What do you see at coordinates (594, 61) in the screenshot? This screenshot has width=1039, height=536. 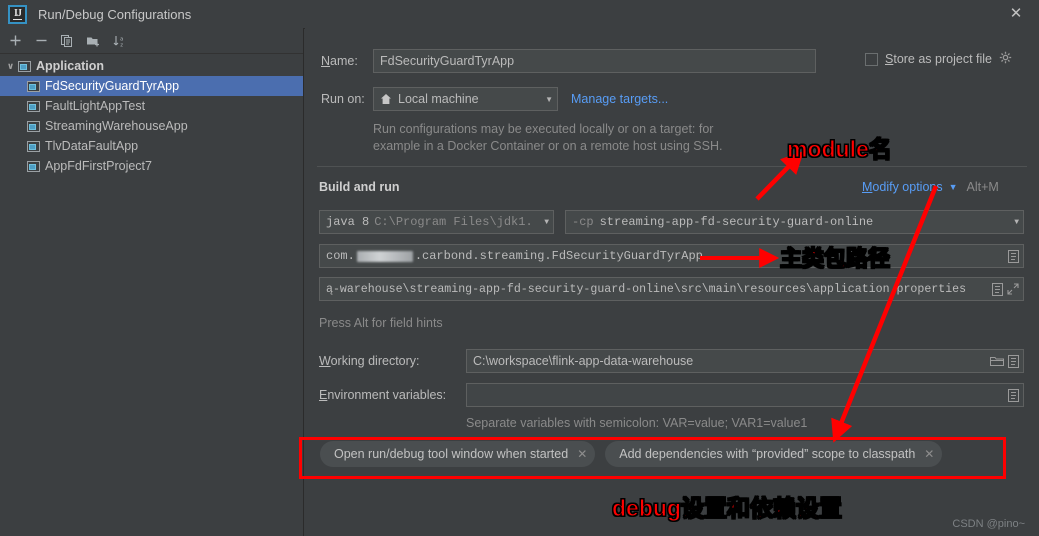 I see `name-input: FdSecurityGuardTyrApp` at bounding box center [594, 61].